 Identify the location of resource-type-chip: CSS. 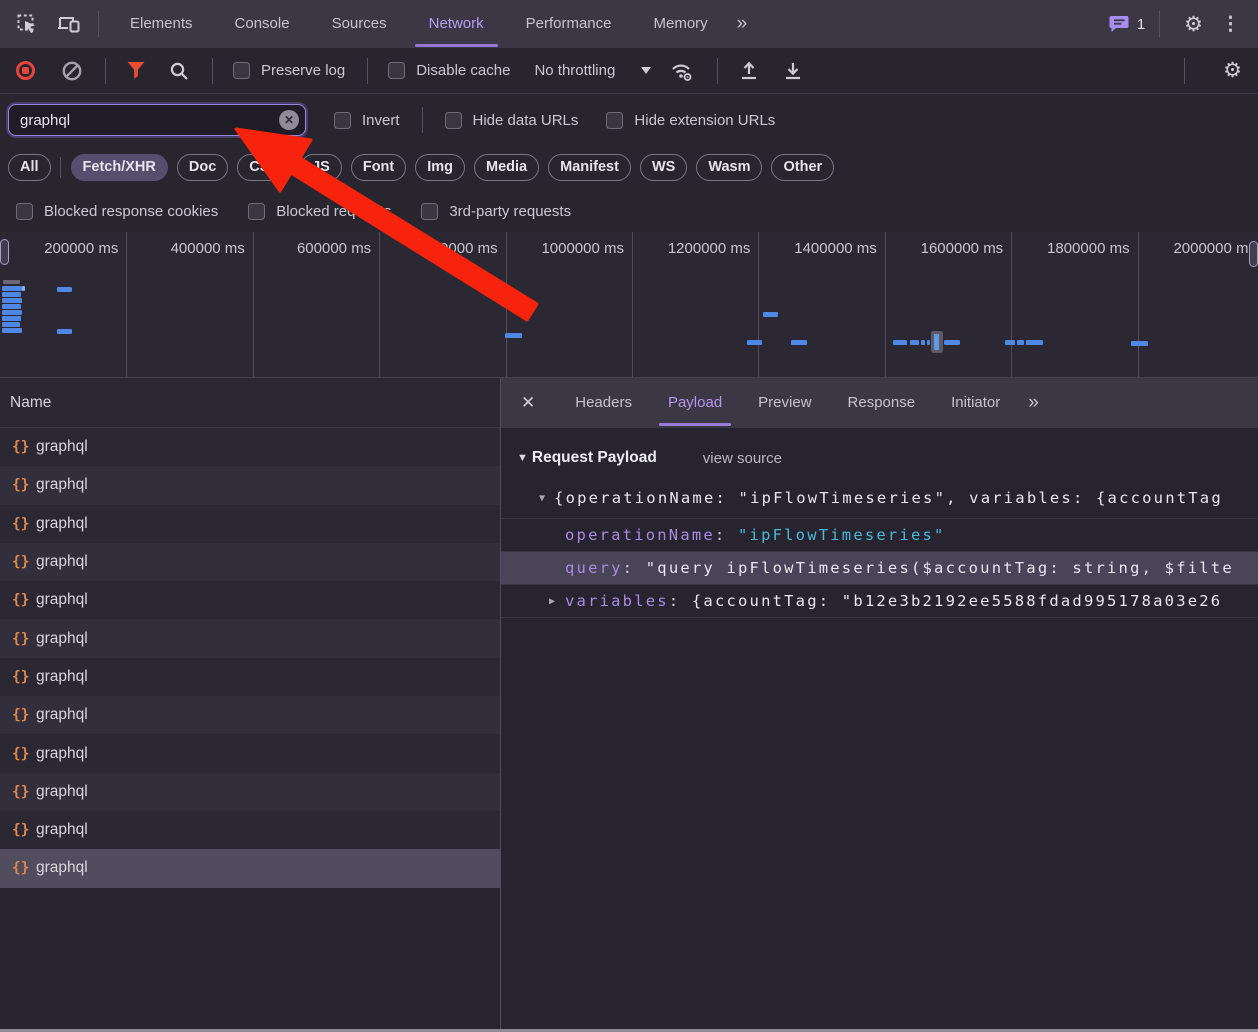
(264, 167).